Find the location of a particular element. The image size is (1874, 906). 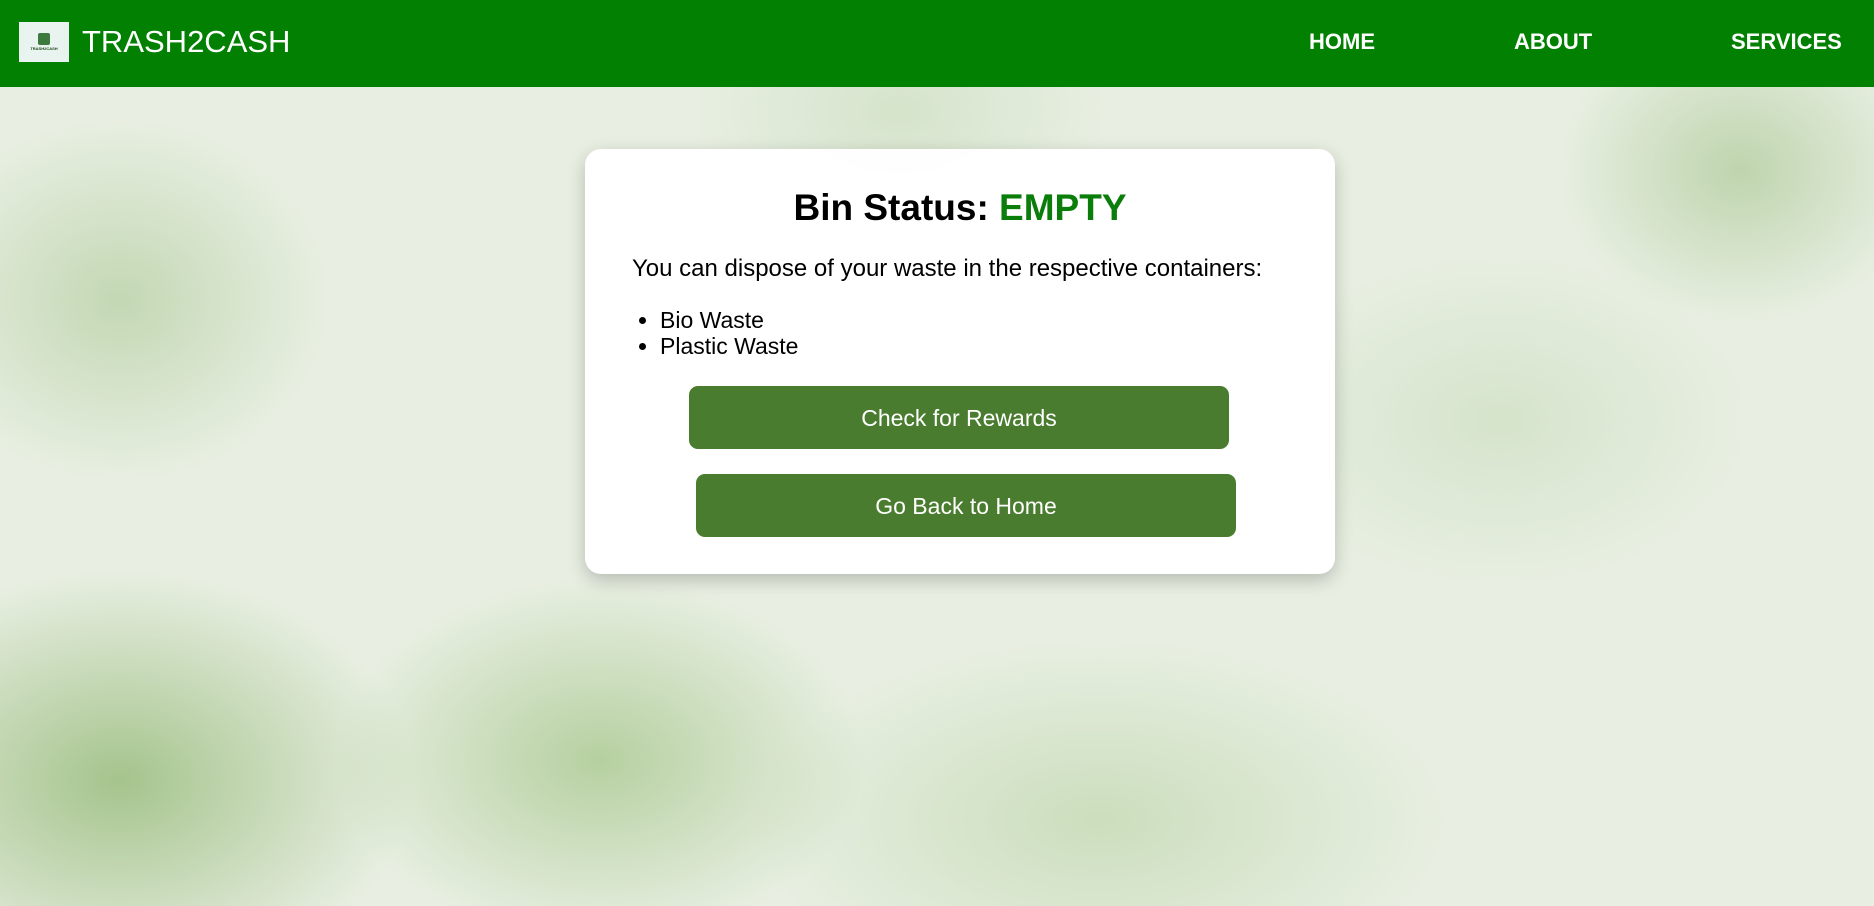

nav-home-link: HOME is located at coordinates (1342, 42).